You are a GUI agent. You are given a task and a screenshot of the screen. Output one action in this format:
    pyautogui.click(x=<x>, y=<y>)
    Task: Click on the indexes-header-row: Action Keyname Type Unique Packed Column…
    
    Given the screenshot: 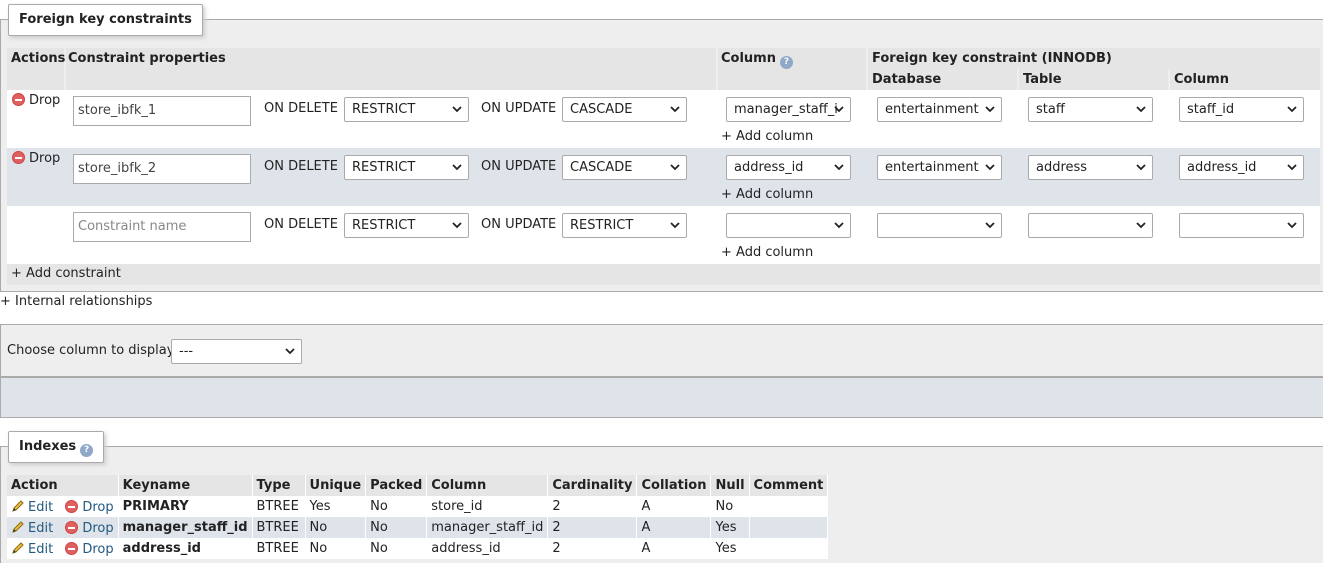 What is the action you would take?
    pyautogui.click(x=418, y=485)
    